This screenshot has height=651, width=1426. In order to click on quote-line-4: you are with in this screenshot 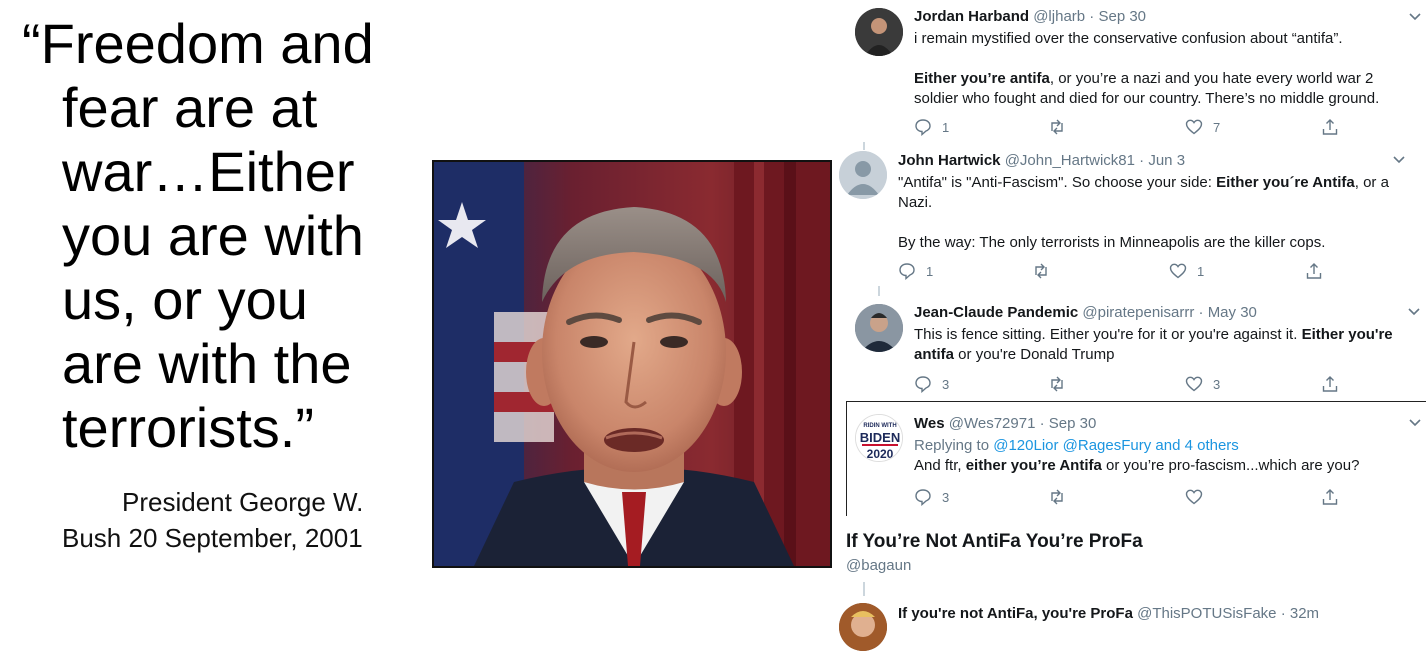, I will do `click(213, 235)`.